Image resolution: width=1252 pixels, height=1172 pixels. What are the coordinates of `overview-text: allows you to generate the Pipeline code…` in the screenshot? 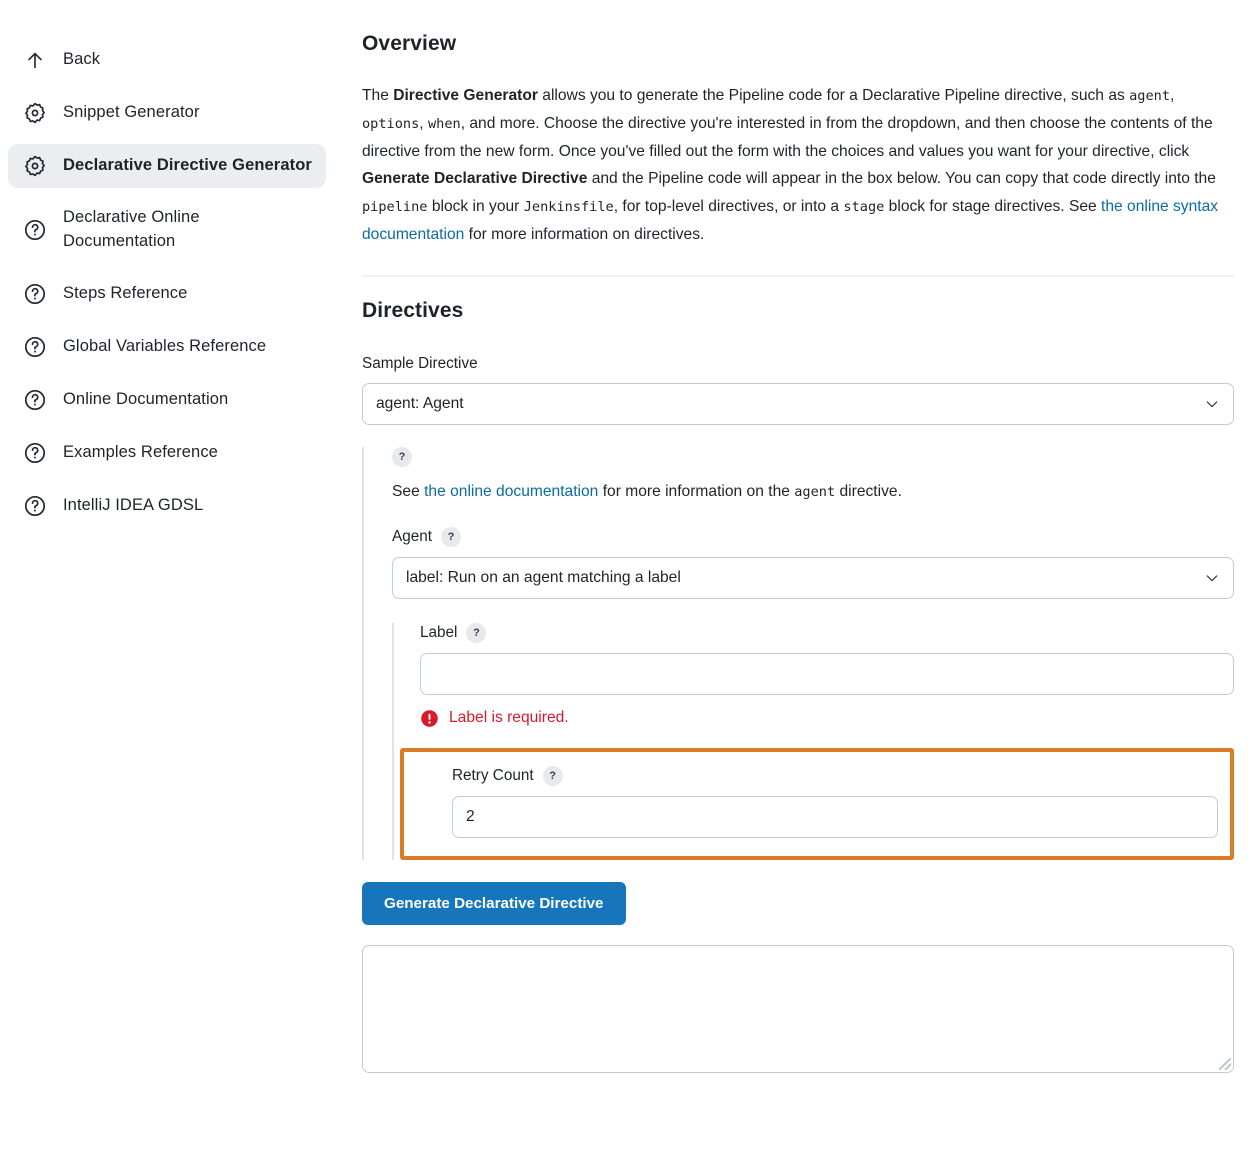 It's located at (833, 95).